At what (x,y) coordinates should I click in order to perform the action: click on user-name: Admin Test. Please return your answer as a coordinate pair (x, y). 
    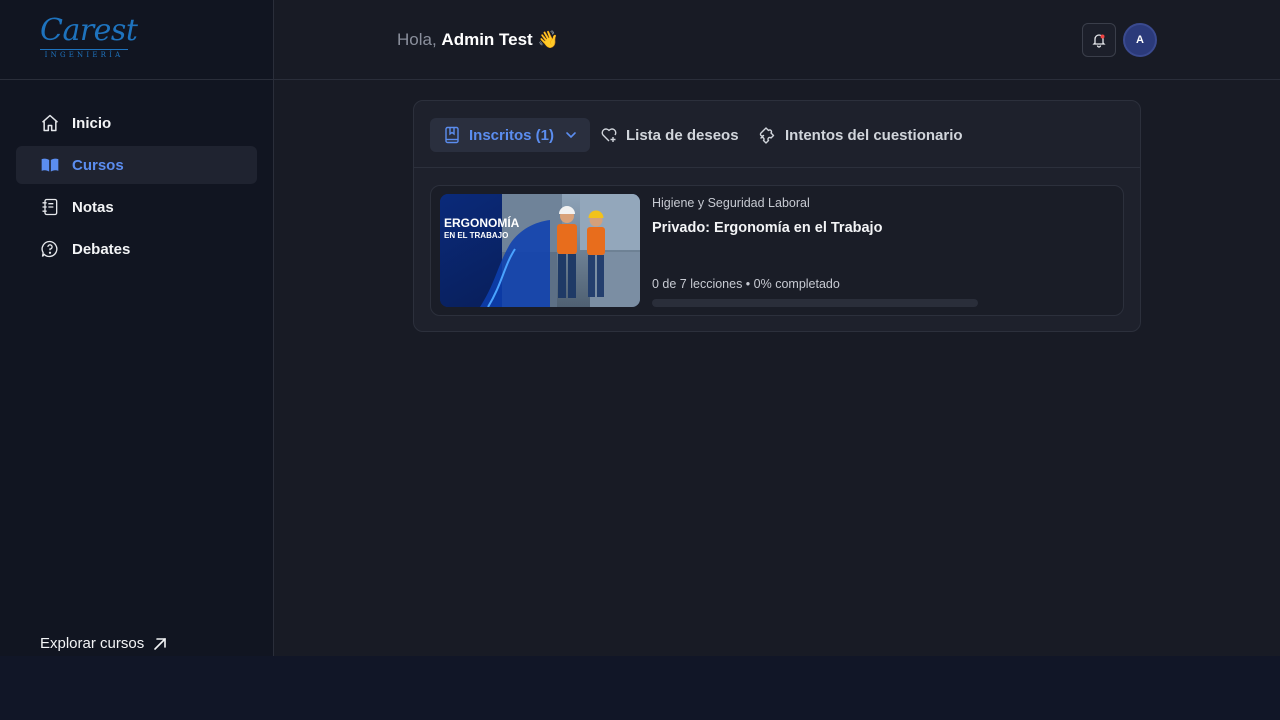
    Looking at the image, I should click on (487, 39).